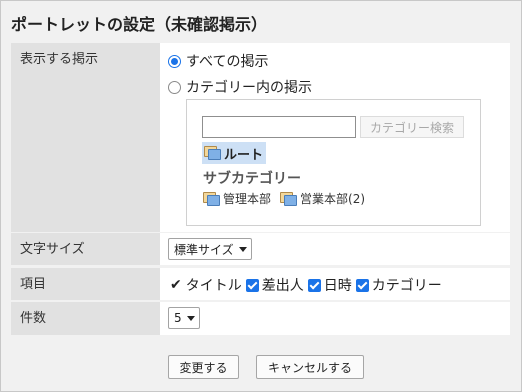 The height and width of the screenshot is (392, 522). I want to click on check-mark-icon: ✔, so click(176, 285).